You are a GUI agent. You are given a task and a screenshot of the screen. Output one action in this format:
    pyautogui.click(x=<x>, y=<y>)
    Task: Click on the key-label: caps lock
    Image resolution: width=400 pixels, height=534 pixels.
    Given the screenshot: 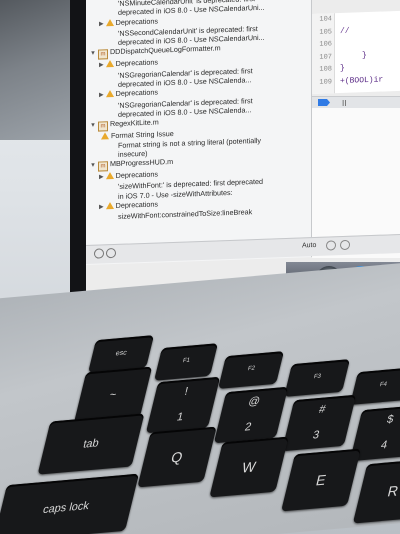 What is the action you would take?
    pyautogui.click(x=66, y=508)
    